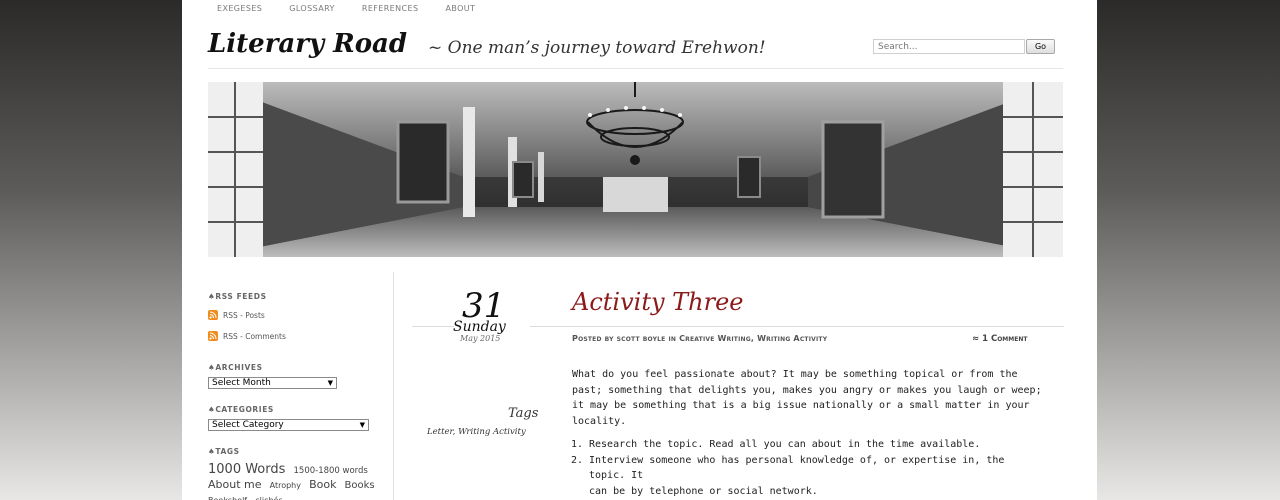 The width and height of the screenshot is (1280, 500). What do you see at coordinates (239, 11) in the screenshot?
I see `nav-exegeses: EXEGESES` at bounding box center [239, 11].